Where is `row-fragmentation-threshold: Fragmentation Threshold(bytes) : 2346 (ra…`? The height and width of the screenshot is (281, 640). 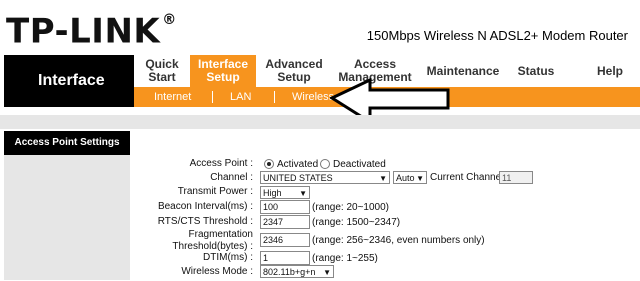
row-fragmentation-threshold: Fragmentation Threshold(bytes) : 2346 (ra… is located at coordinates (380, 240).